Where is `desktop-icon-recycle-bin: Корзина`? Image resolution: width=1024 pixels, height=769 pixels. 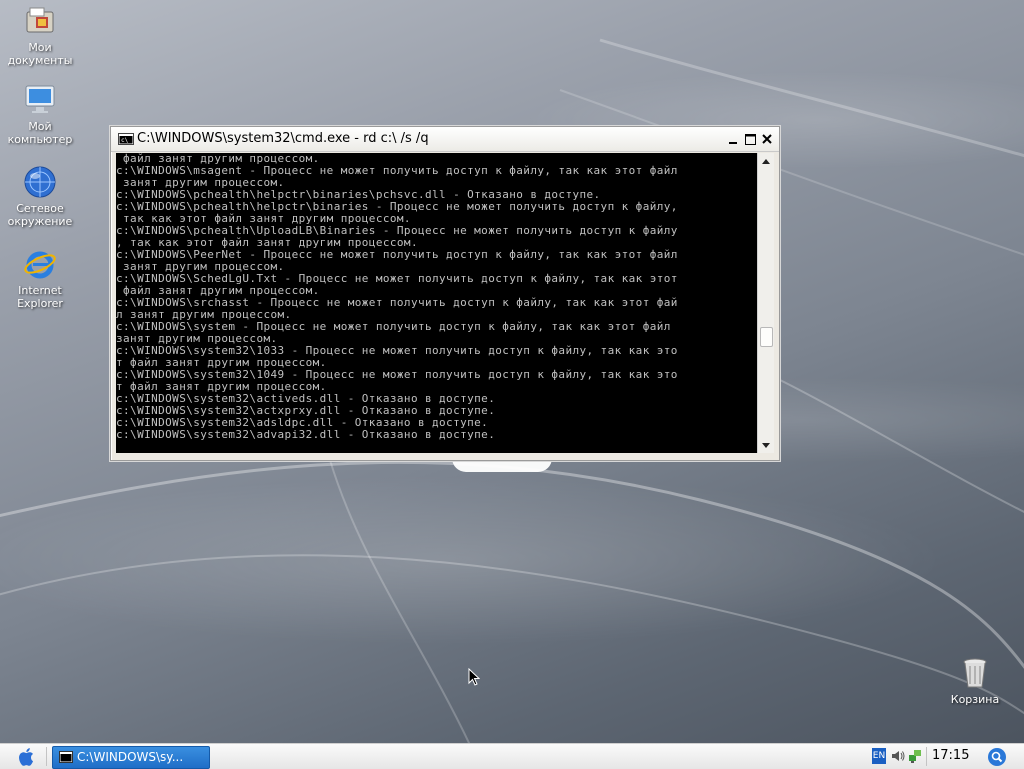
desktop-icon-recycle-bin: Корзина is located at coordinates (975, 681).